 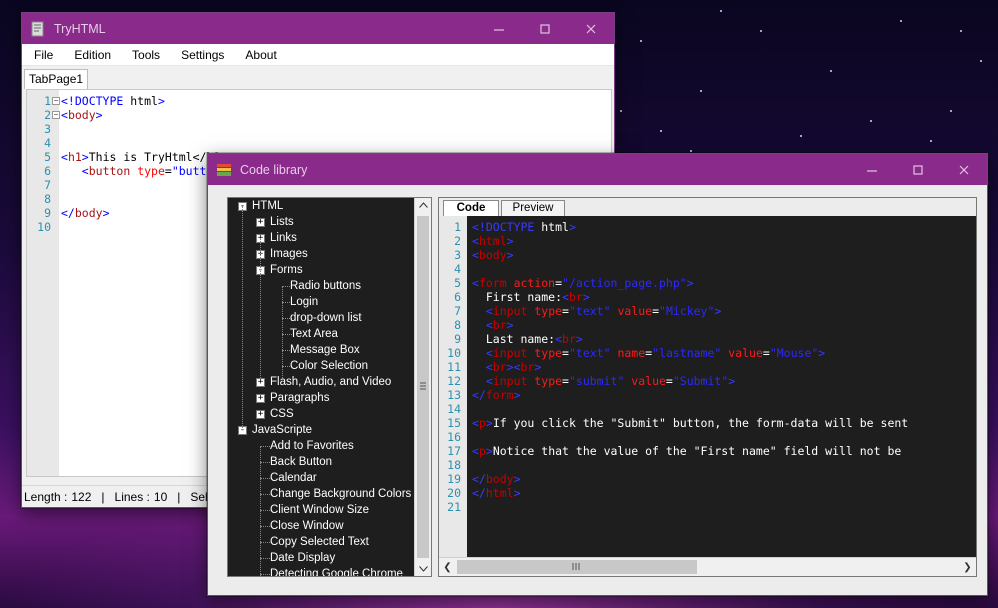 What do you see at coordinates (91, 55) in the screenshot?
I see `menu-edition: Edition` at bounding box center [91, 55].